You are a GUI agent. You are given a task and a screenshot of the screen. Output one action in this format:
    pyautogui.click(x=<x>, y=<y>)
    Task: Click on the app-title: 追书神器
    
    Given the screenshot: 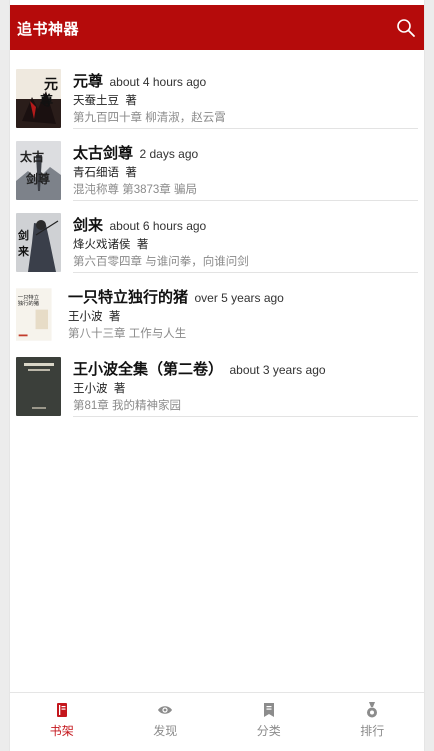 What is the action you would take?
    pyautogui.click(x=48, y=29)
    